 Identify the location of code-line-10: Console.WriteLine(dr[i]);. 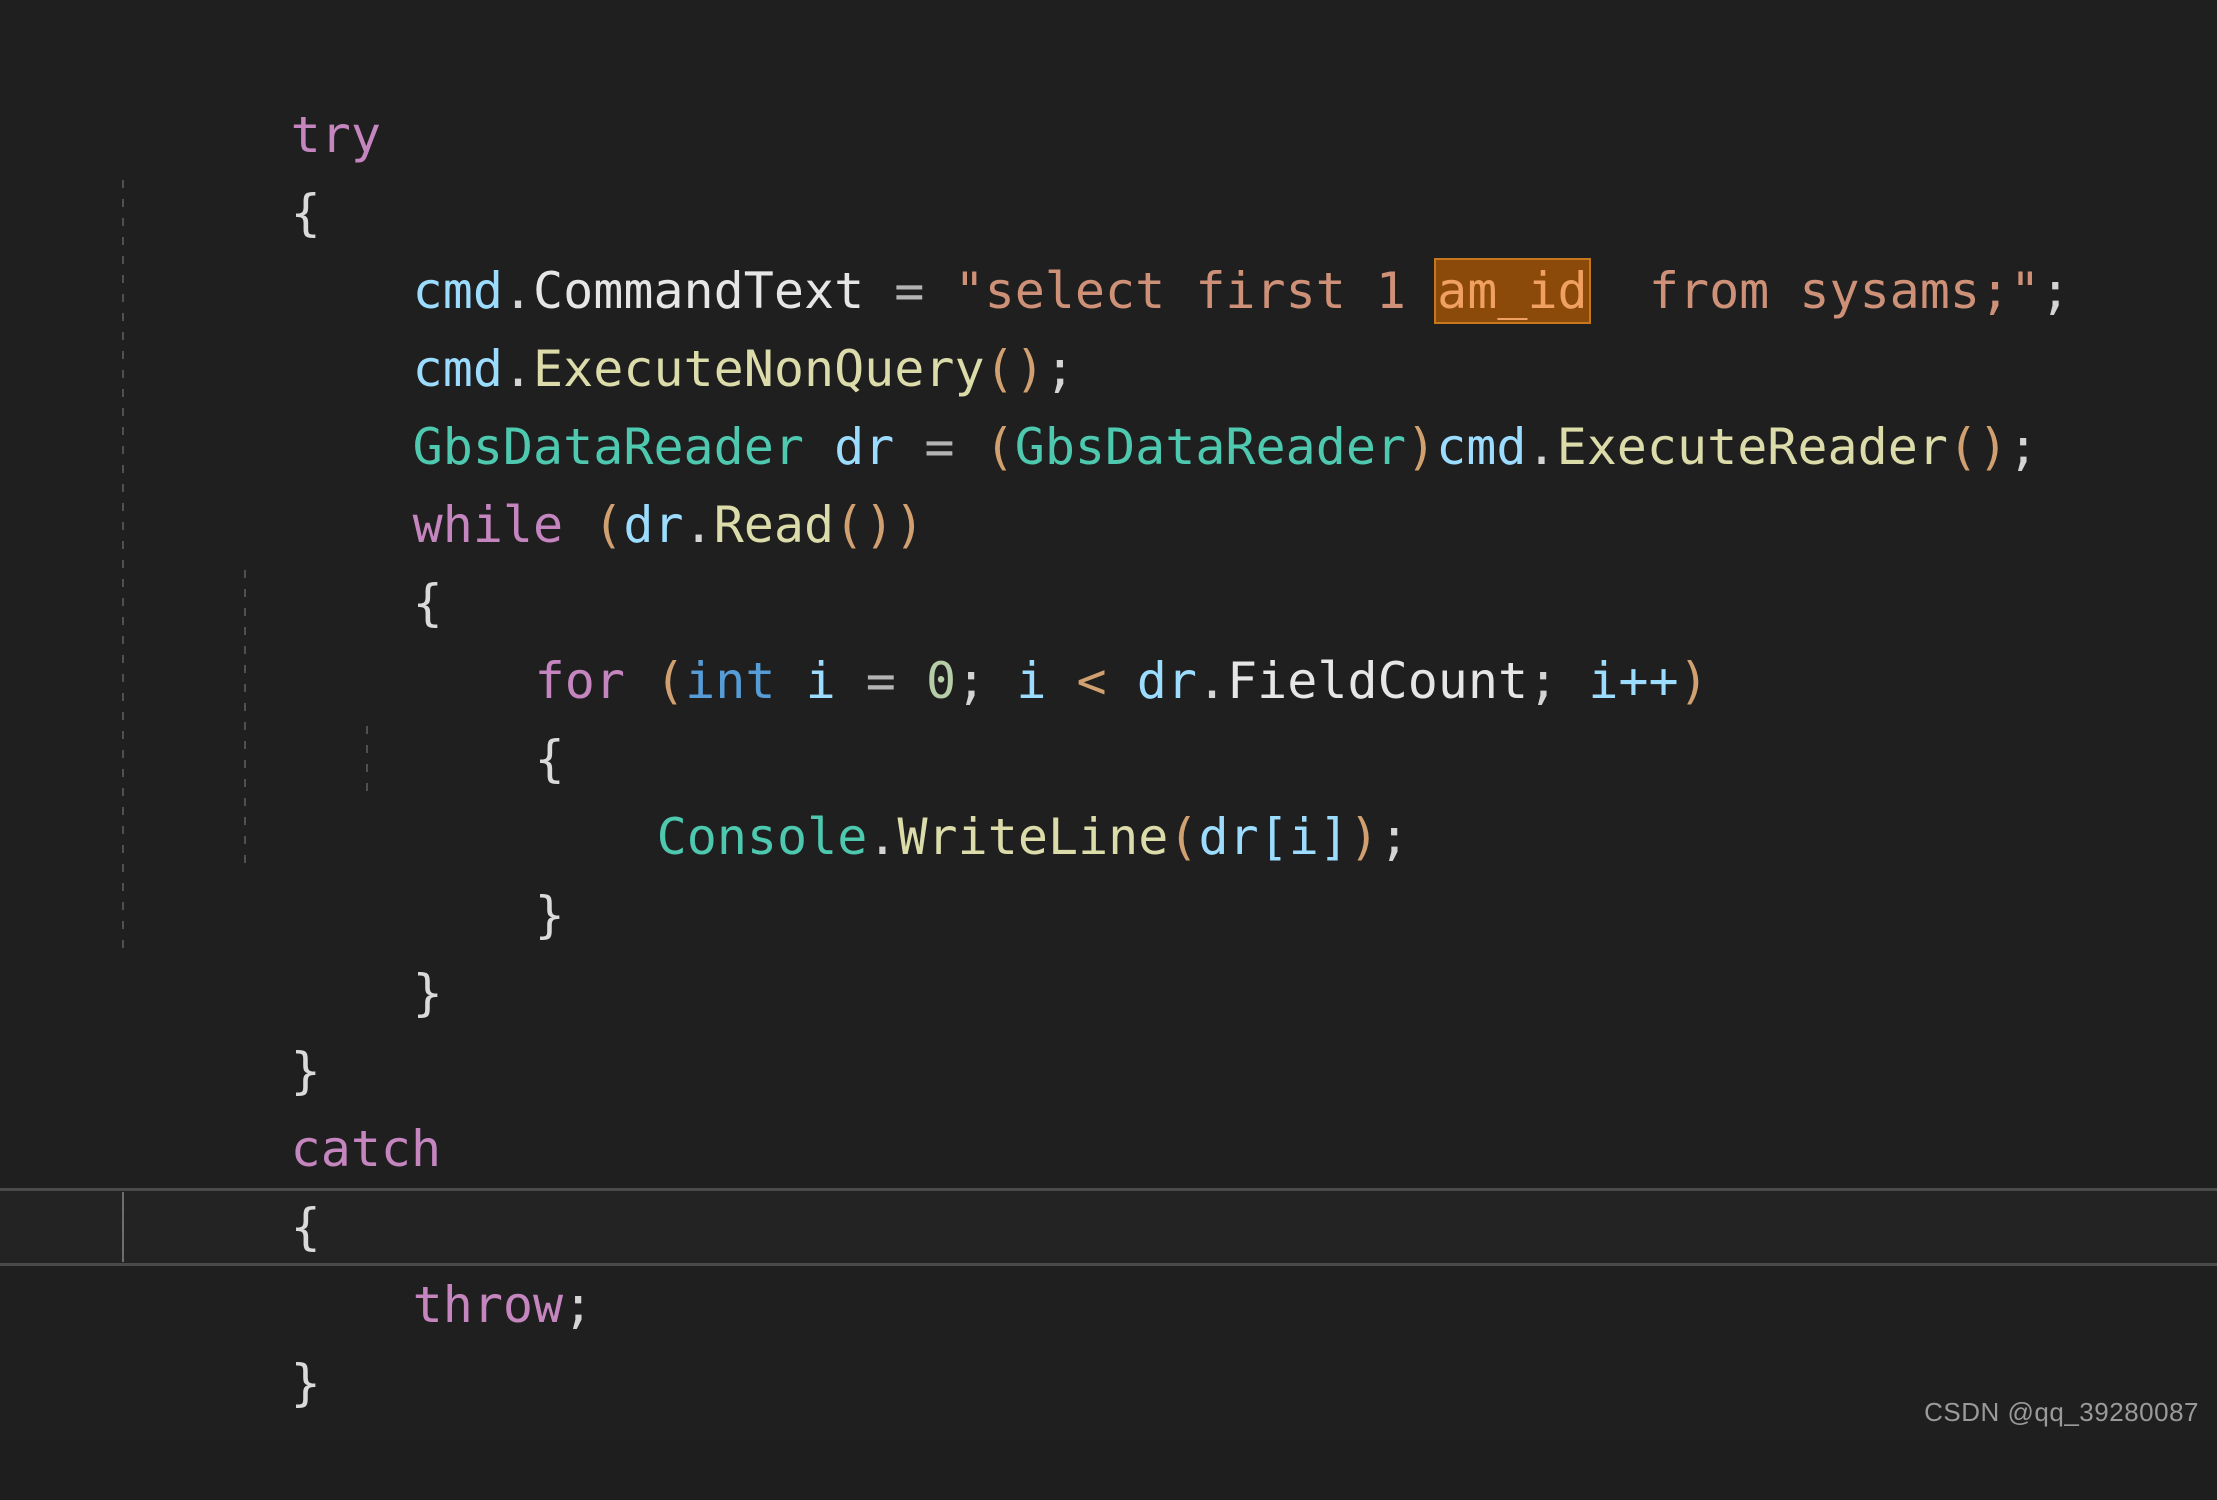
(1108, 793).